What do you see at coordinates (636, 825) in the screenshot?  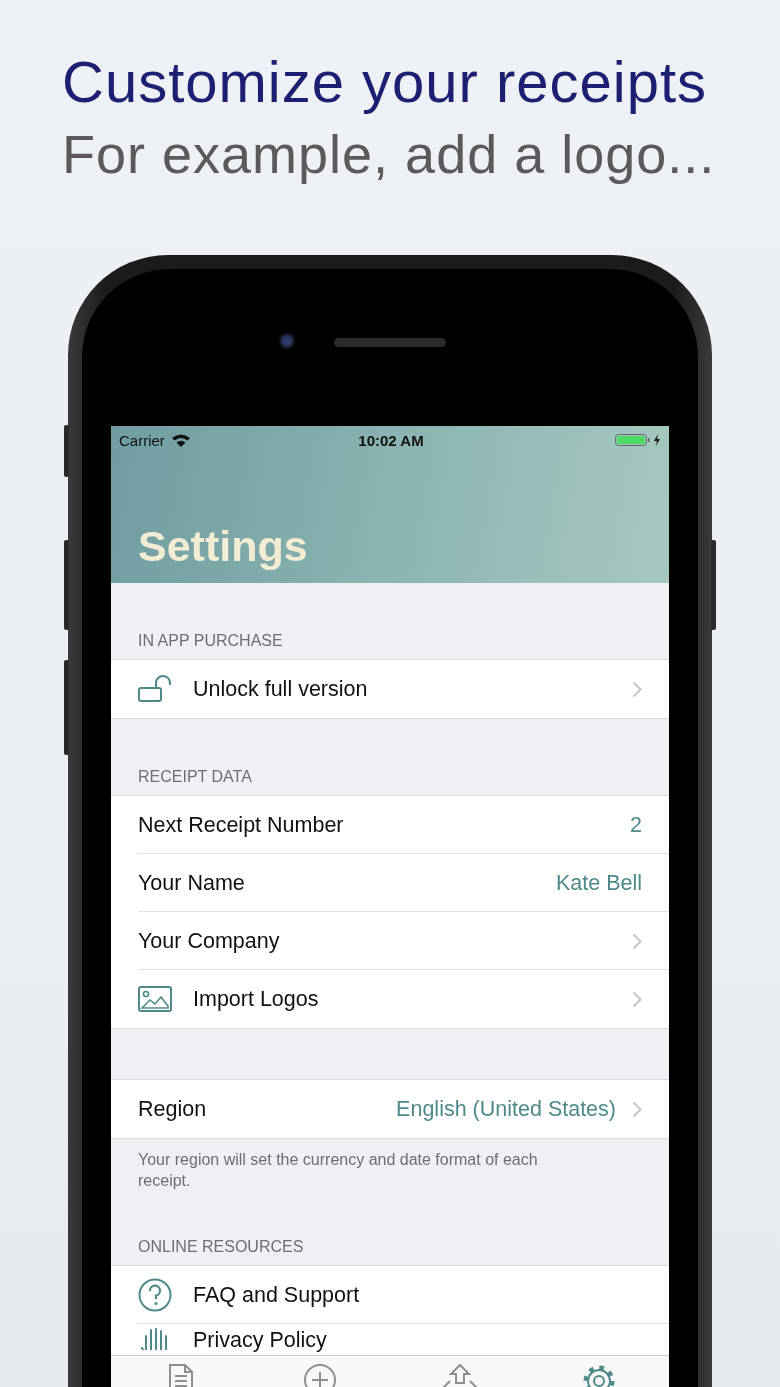 I see `row-value: 2` at bounding box center [636, 825].